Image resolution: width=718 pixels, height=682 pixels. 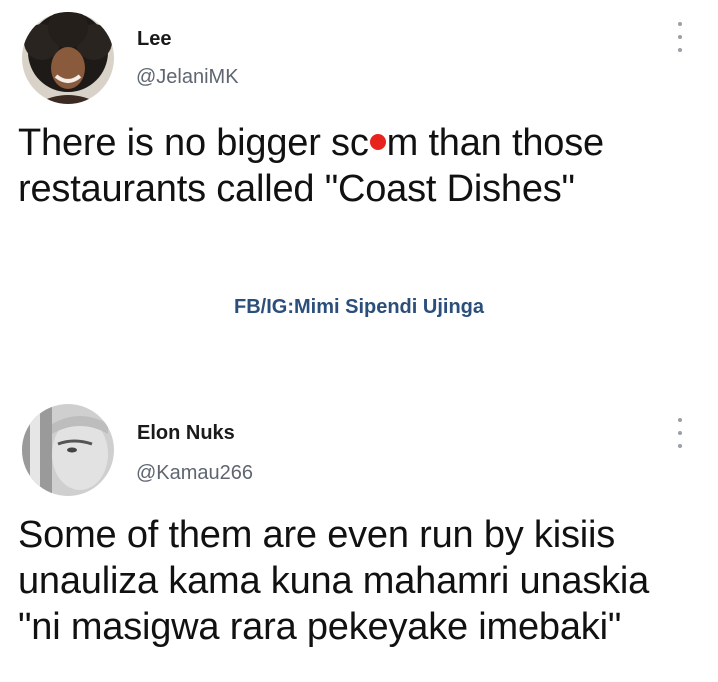 What do you see at coordinates (187, 77) in the screenshot?
I see `user-handle: @JelaniMK` at bounding box center [187, 77].